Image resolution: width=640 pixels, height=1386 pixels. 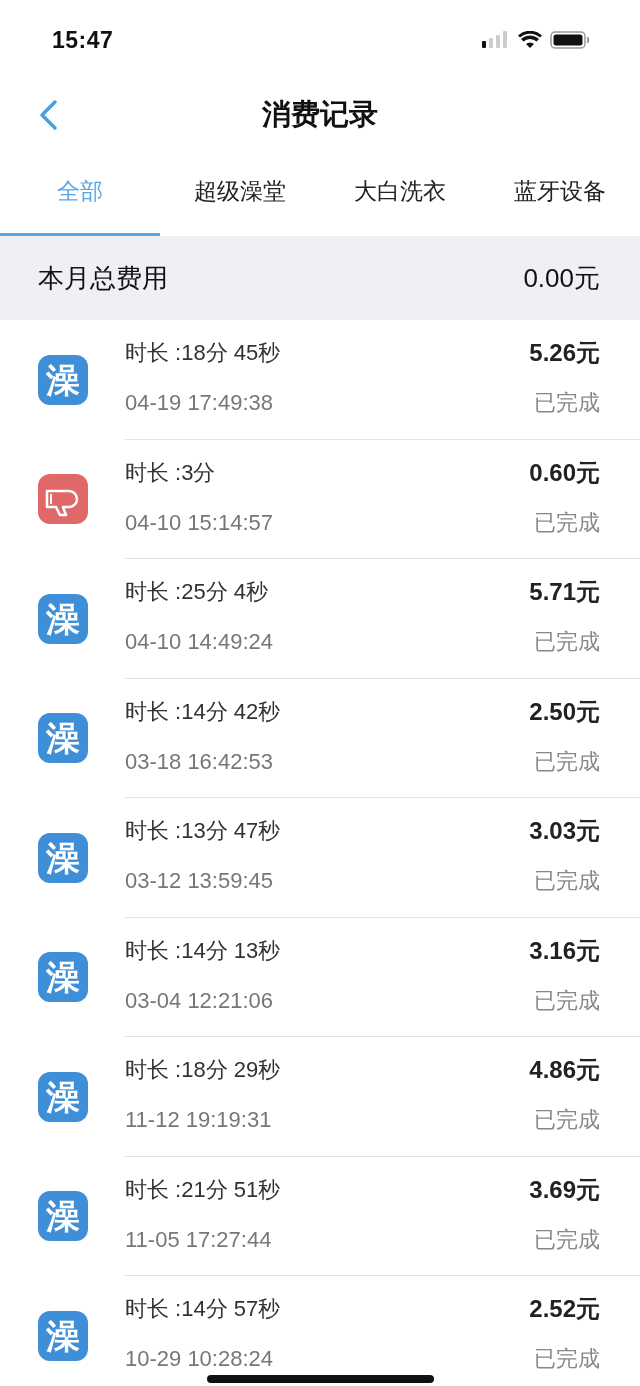 I want to click on duration-text: 时长 :14分 57秒, so click(x=203, y=1309).